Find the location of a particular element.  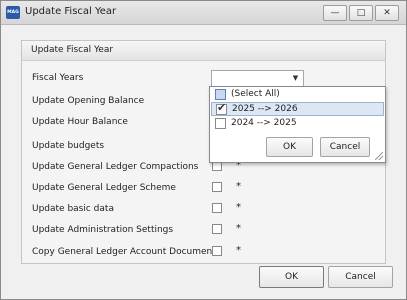

row-label: Update budgets is located at coordinates (68, 146).